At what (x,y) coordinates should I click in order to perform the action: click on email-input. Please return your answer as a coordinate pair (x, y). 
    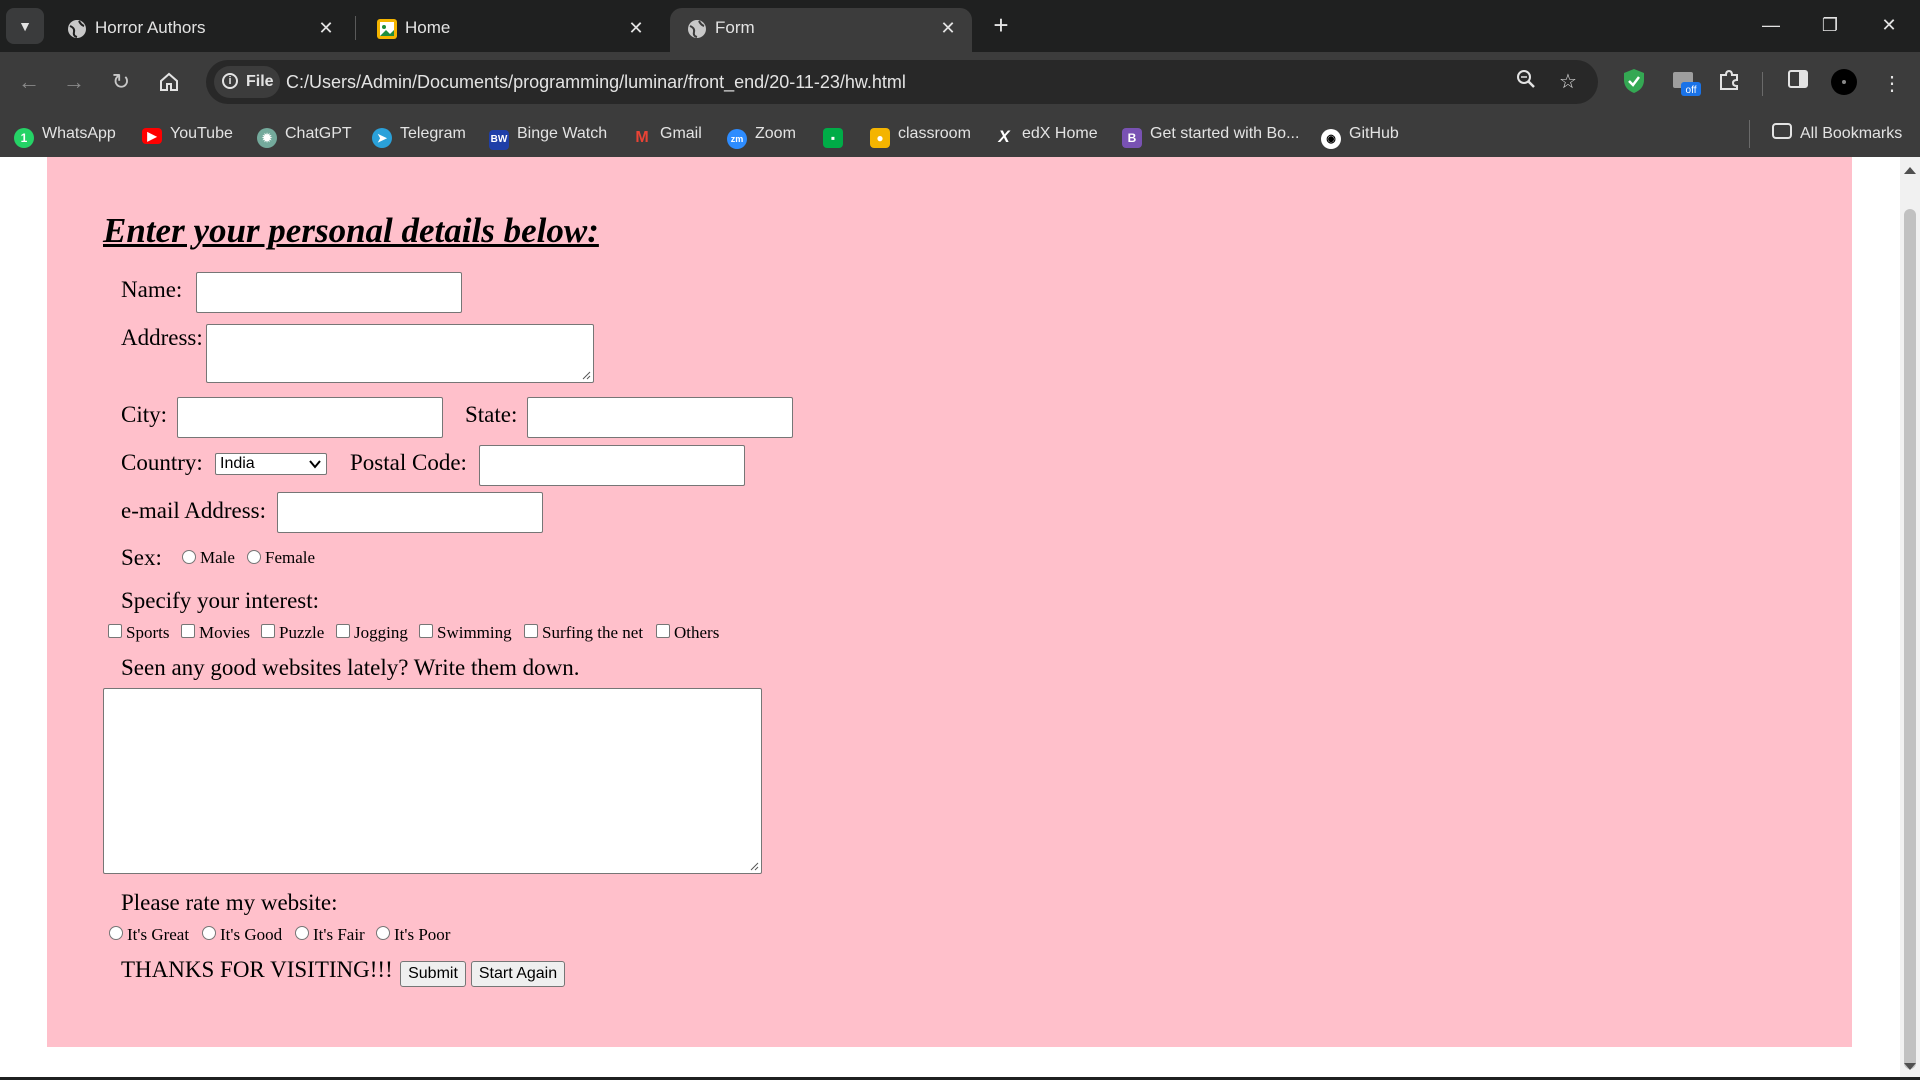
    Looking at the image, I should click on (410, 512).